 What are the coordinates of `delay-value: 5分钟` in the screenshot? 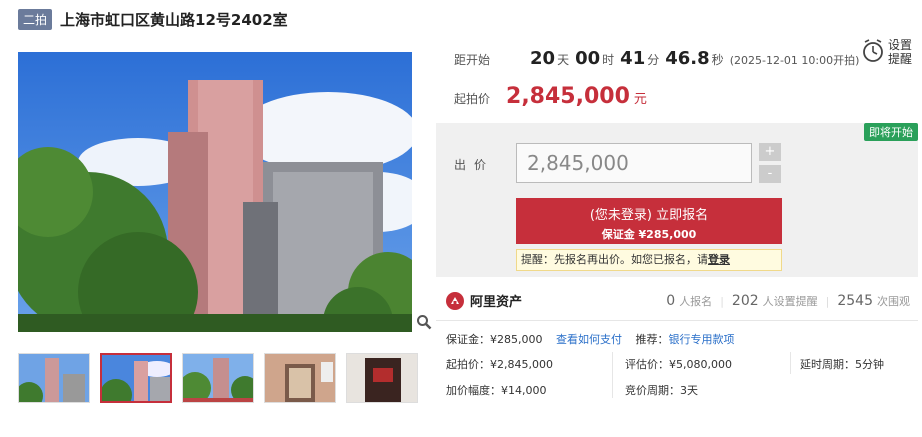 It's located at (869, 364).